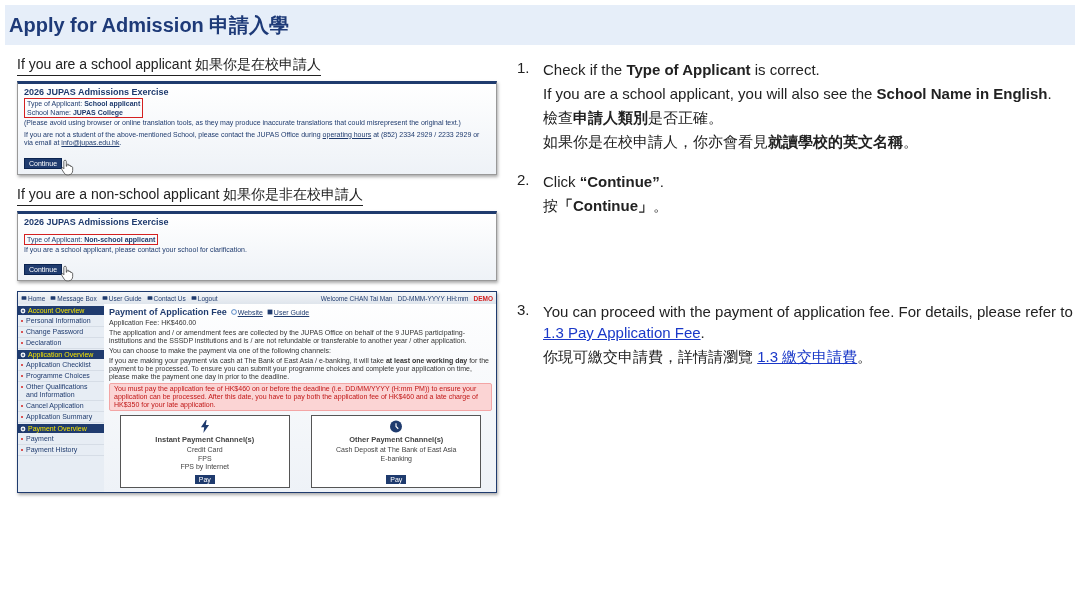 This screenshot has width=1080, height=616. I want to click on instruction-text: 檢查申請人類別是否正確。, so click(633, 118).